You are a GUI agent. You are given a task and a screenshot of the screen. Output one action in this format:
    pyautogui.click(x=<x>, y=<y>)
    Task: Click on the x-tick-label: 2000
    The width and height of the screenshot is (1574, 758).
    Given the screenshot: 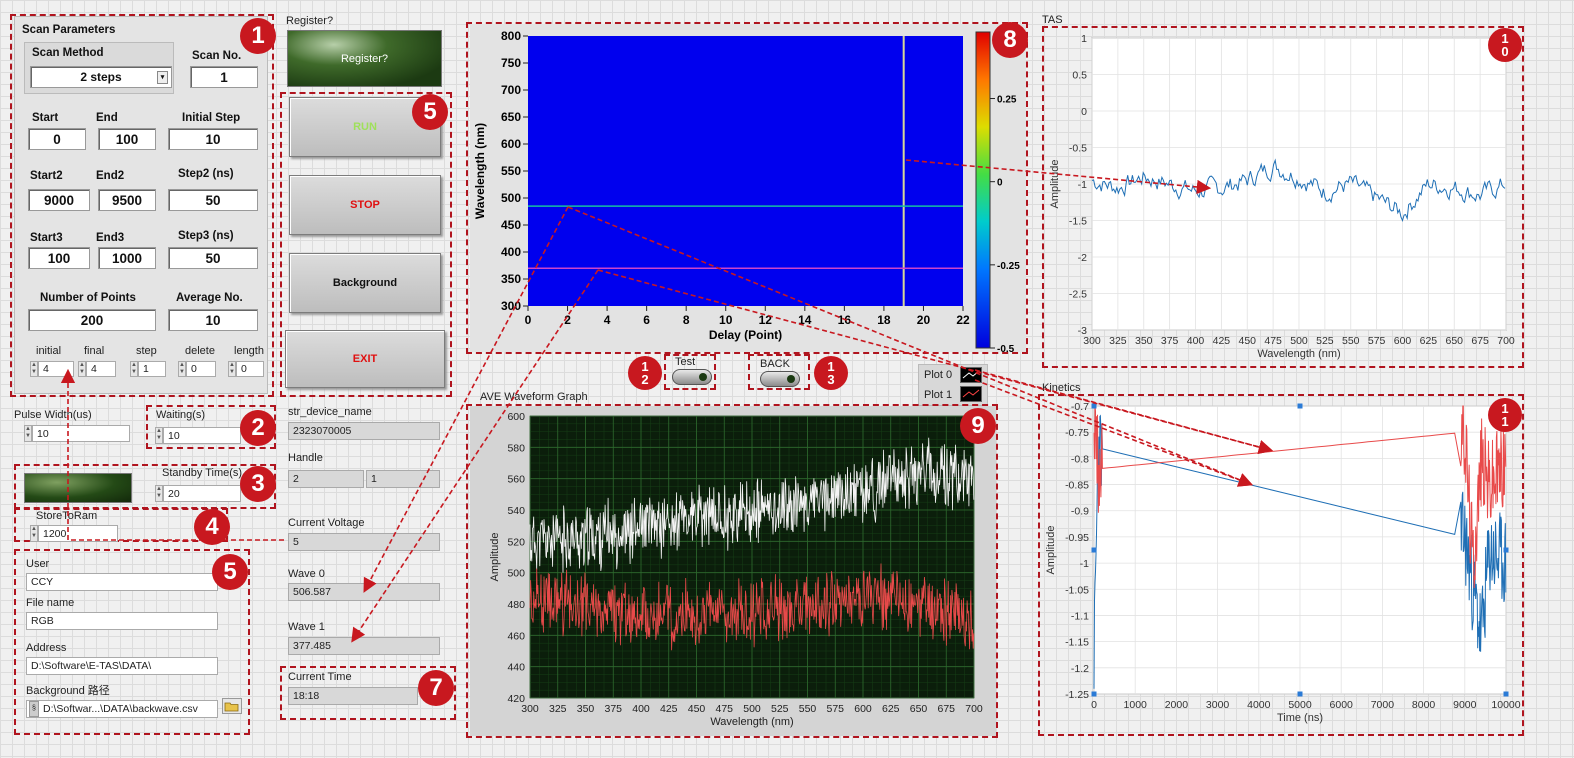 What is the action you would take?
    pyautogui.click(x=1177, y=705)
    